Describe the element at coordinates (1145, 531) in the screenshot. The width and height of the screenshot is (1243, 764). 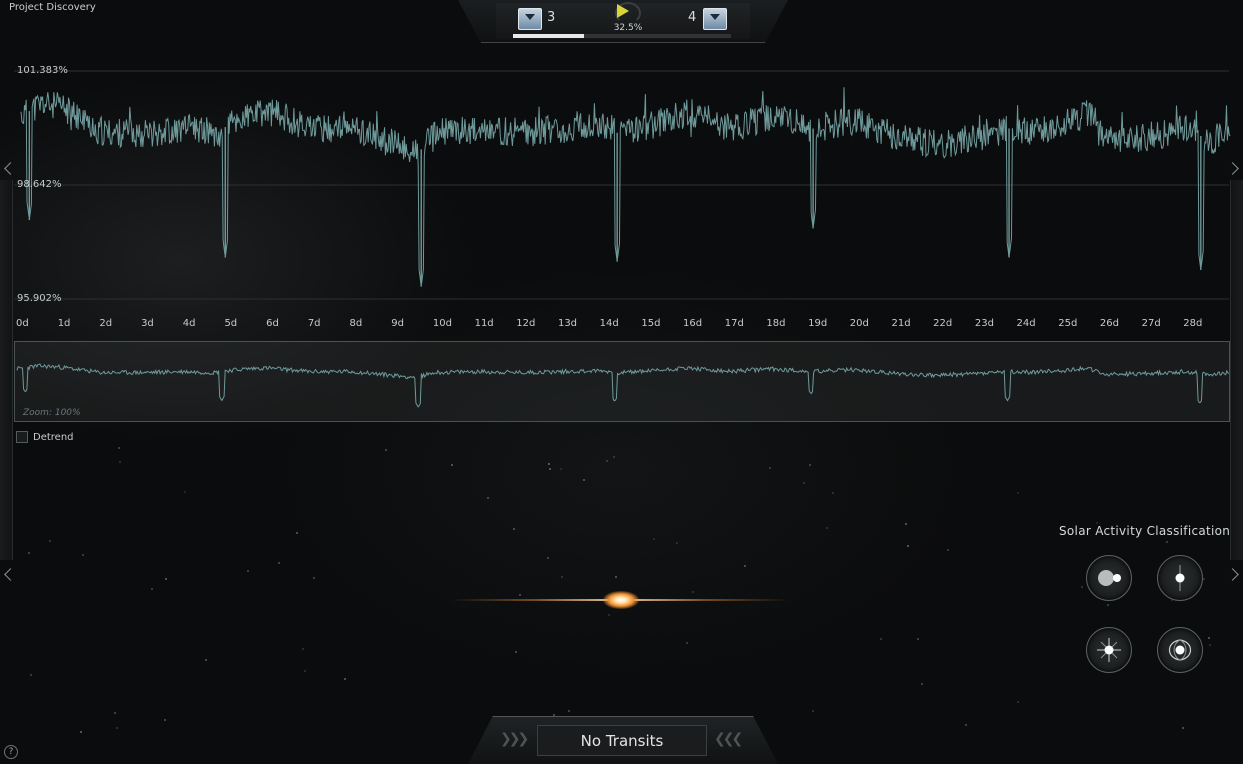
I see `classification-title: Solar Activity Classification` at that location.